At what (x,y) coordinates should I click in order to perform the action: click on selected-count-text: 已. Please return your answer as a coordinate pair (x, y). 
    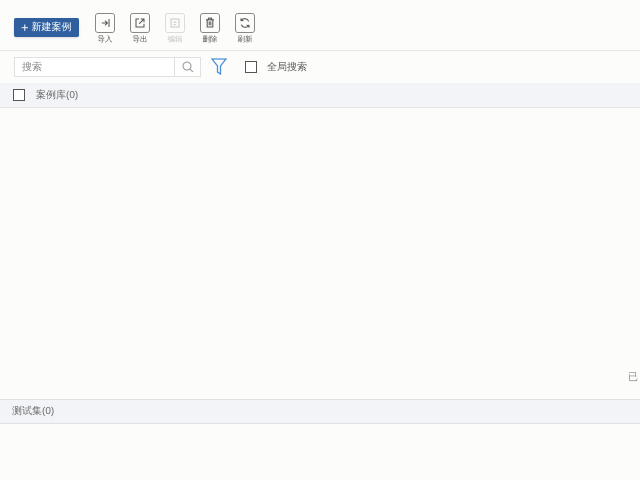
    Looking at the image, I should click on (633, 378).